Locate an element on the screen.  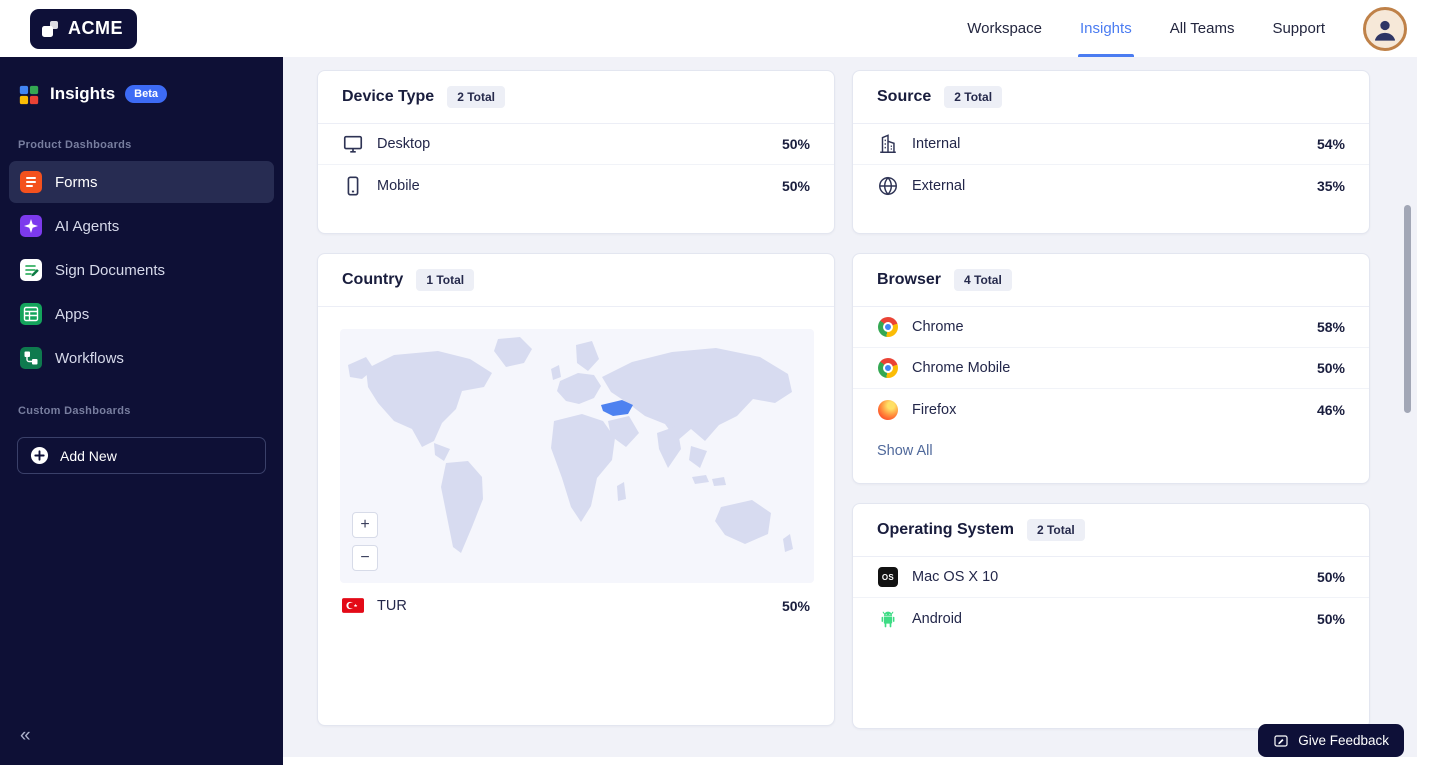
building-icon is located at coordinates (888, 144).